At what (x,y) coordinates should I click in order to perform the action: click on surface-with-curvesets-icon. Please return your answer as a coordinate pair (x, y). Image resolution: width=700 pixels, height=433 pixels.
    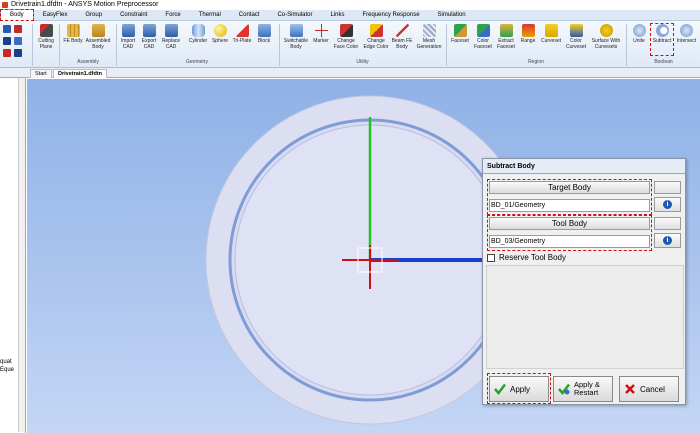
    Looking at the image, I should click on (606, 30).